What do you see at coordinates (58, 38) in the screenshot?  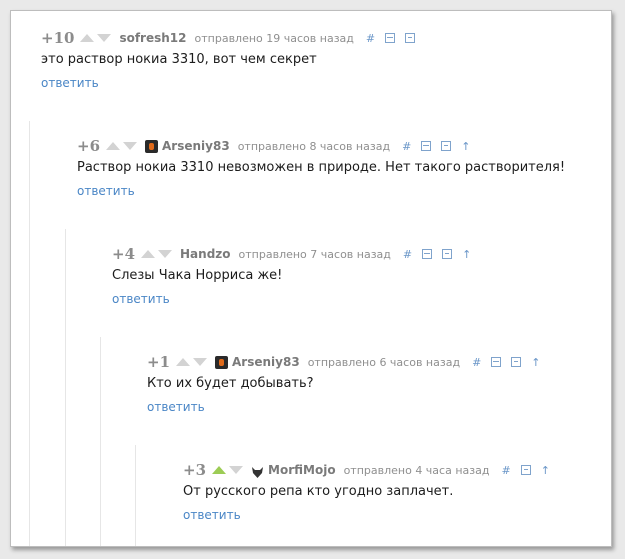 I see `comment-rating: +10` at bounding box center [58, 38].